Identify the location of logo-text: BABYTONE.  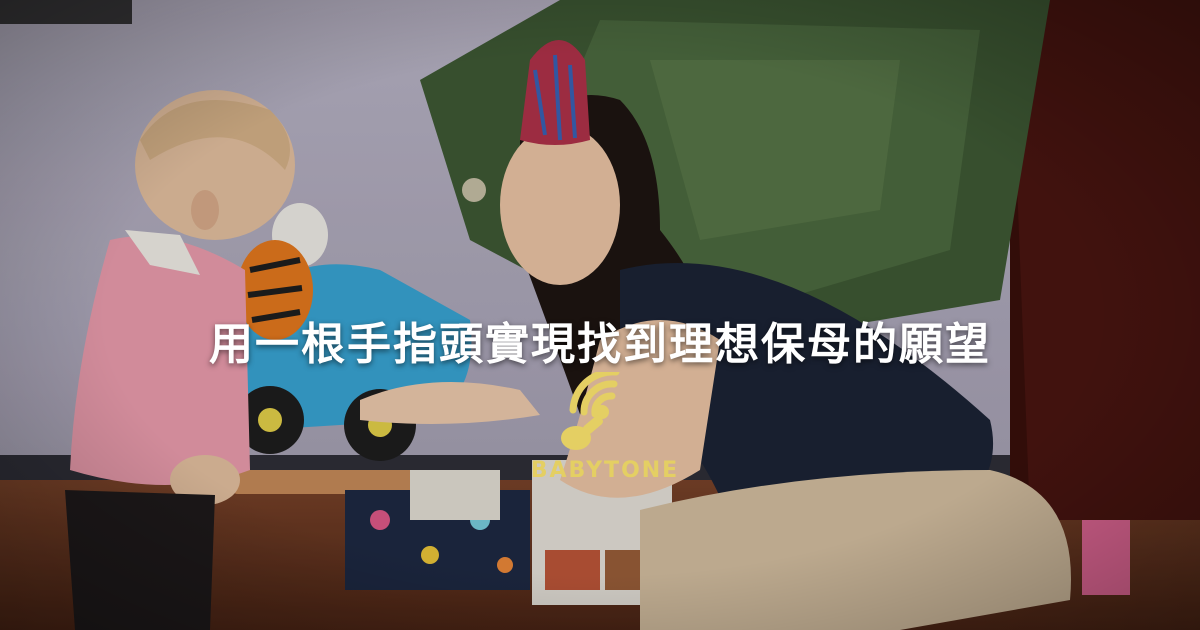
(605, 470).